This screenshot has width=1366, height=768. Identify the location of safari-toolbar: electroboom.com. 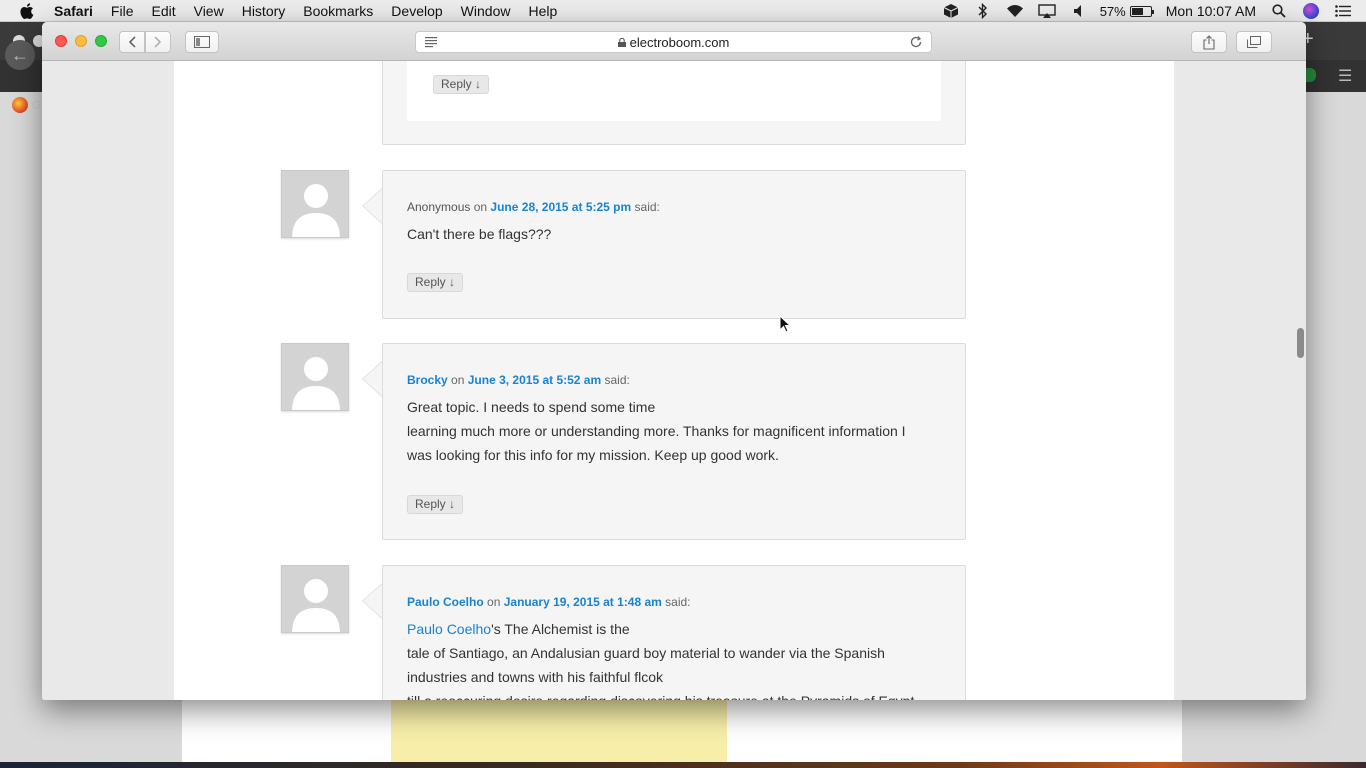
(674, 41).